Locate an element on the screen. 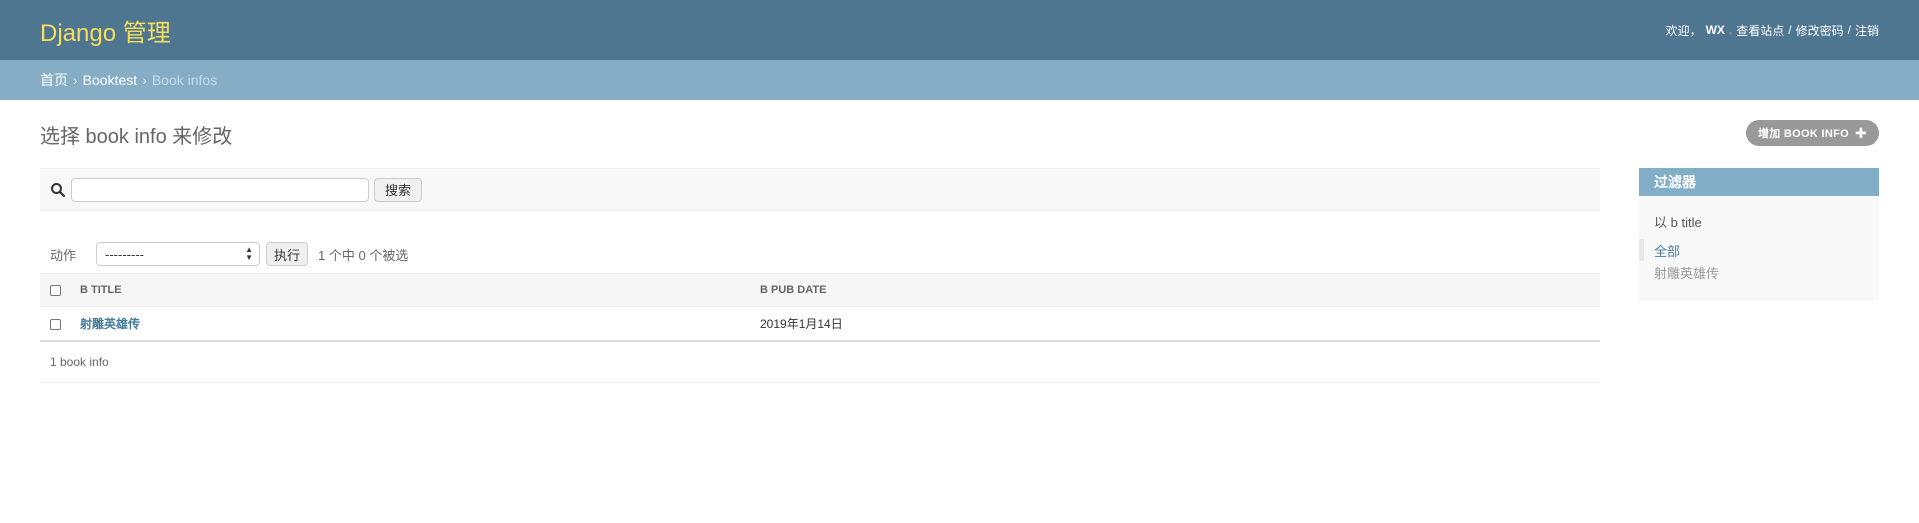 The width and height of the screenshot is (1919, 523). action-select-value: --------- is located at coordinates (124, 254).